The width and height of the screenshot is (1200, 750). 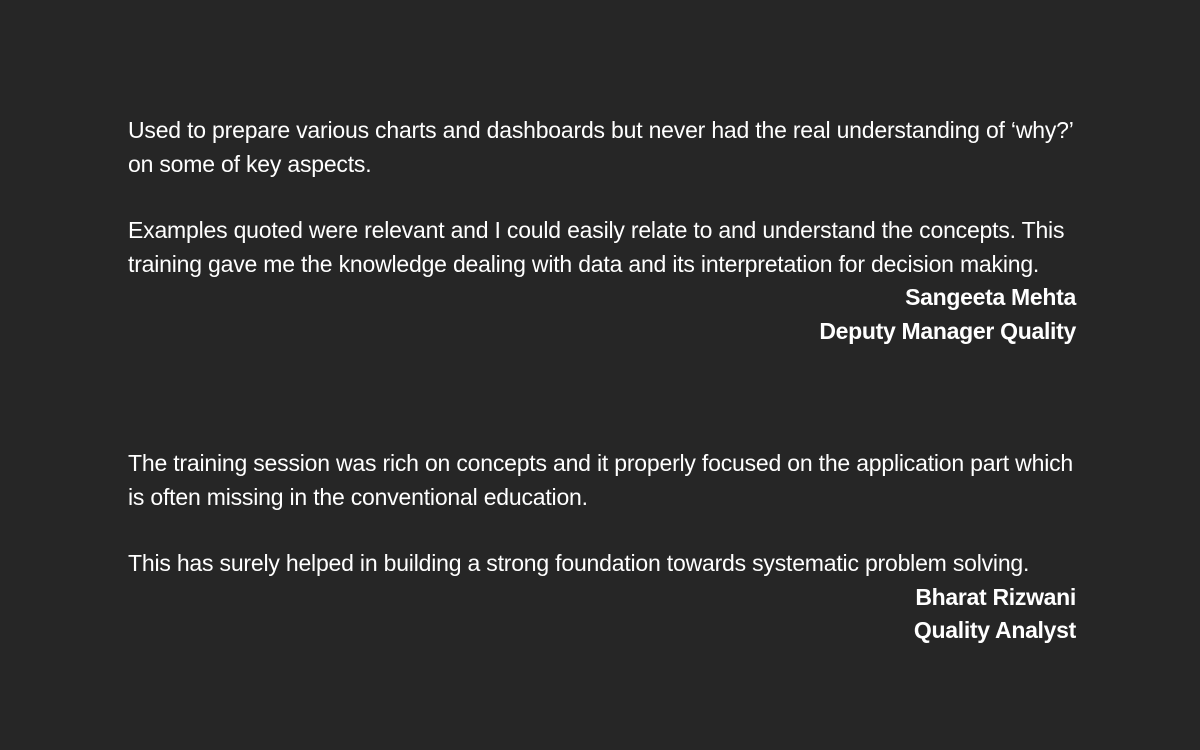 I want to click on testimonial-1-attribution: Sangeeta Mehta Deputy Manager Quality, so click(x=602, y=314).